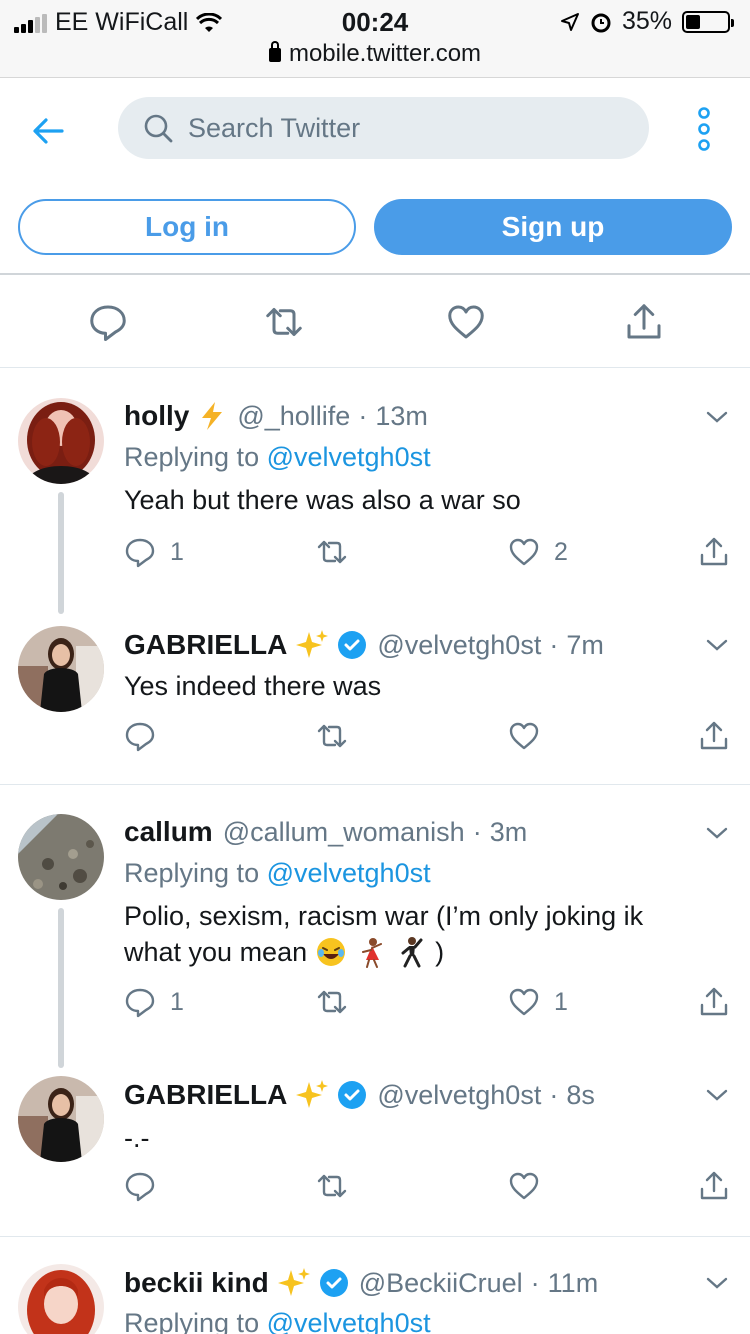 This screenshot has width=750, height=1334. What do you see at coordinates (187, 227) in the screenshot?
I see `login-button: Log in` at bounding box center [187, 227].